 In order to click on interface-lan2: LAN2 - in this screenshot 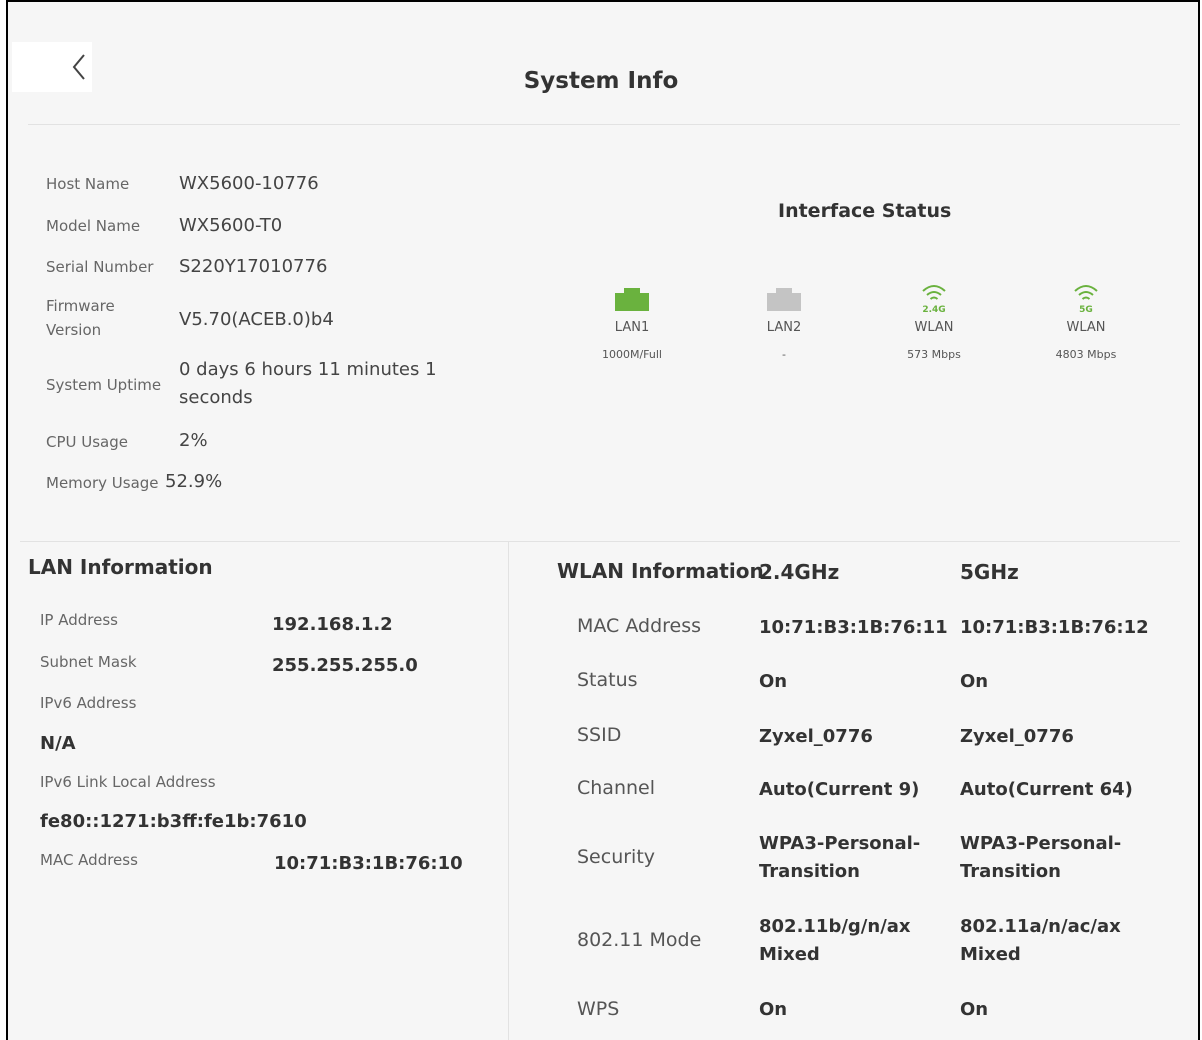, I will do `click(784, 321)`.